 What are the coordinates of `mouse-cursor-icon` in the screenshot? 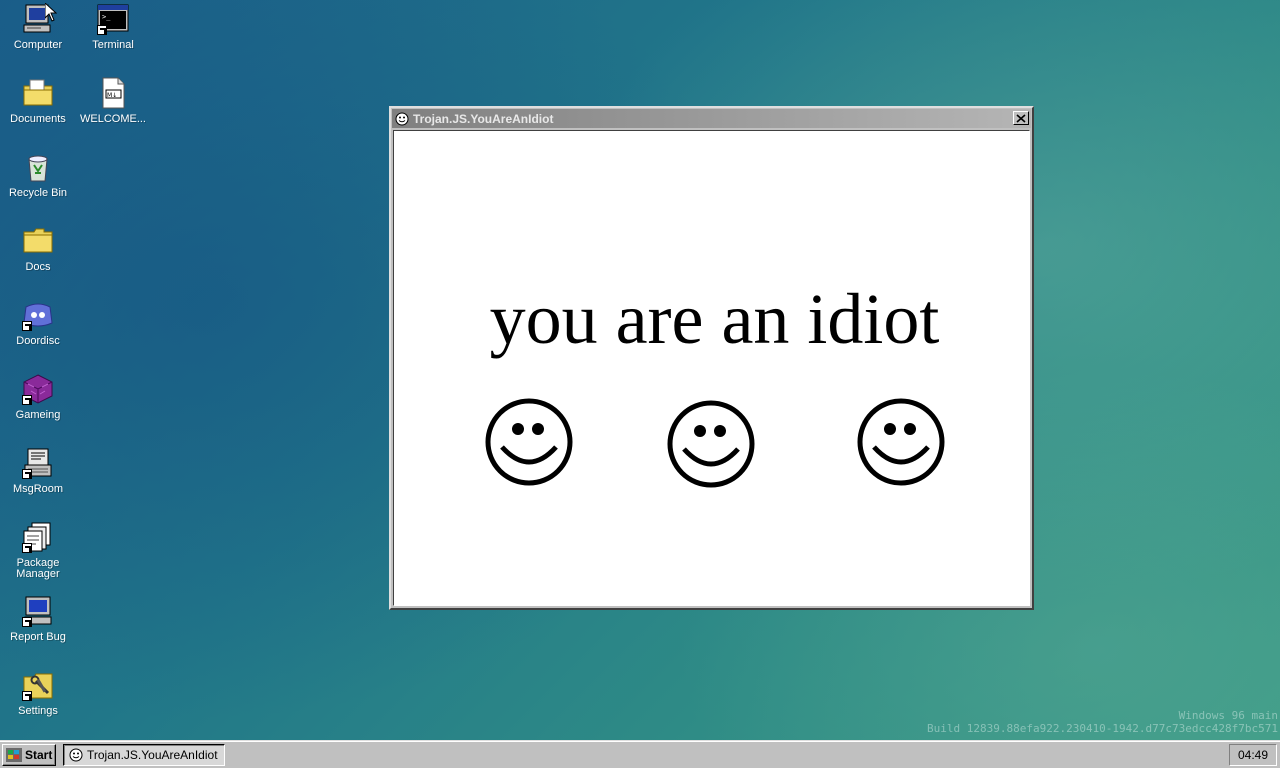 It's located at (51, 12).